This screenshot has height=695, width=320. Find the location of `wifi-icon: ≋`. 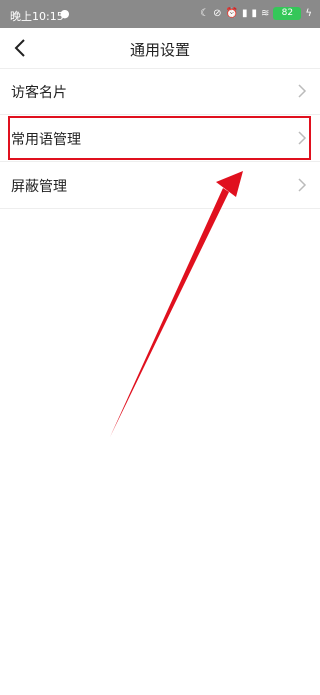

wifi-icon: ≋ is located at coordinates (265, 13).